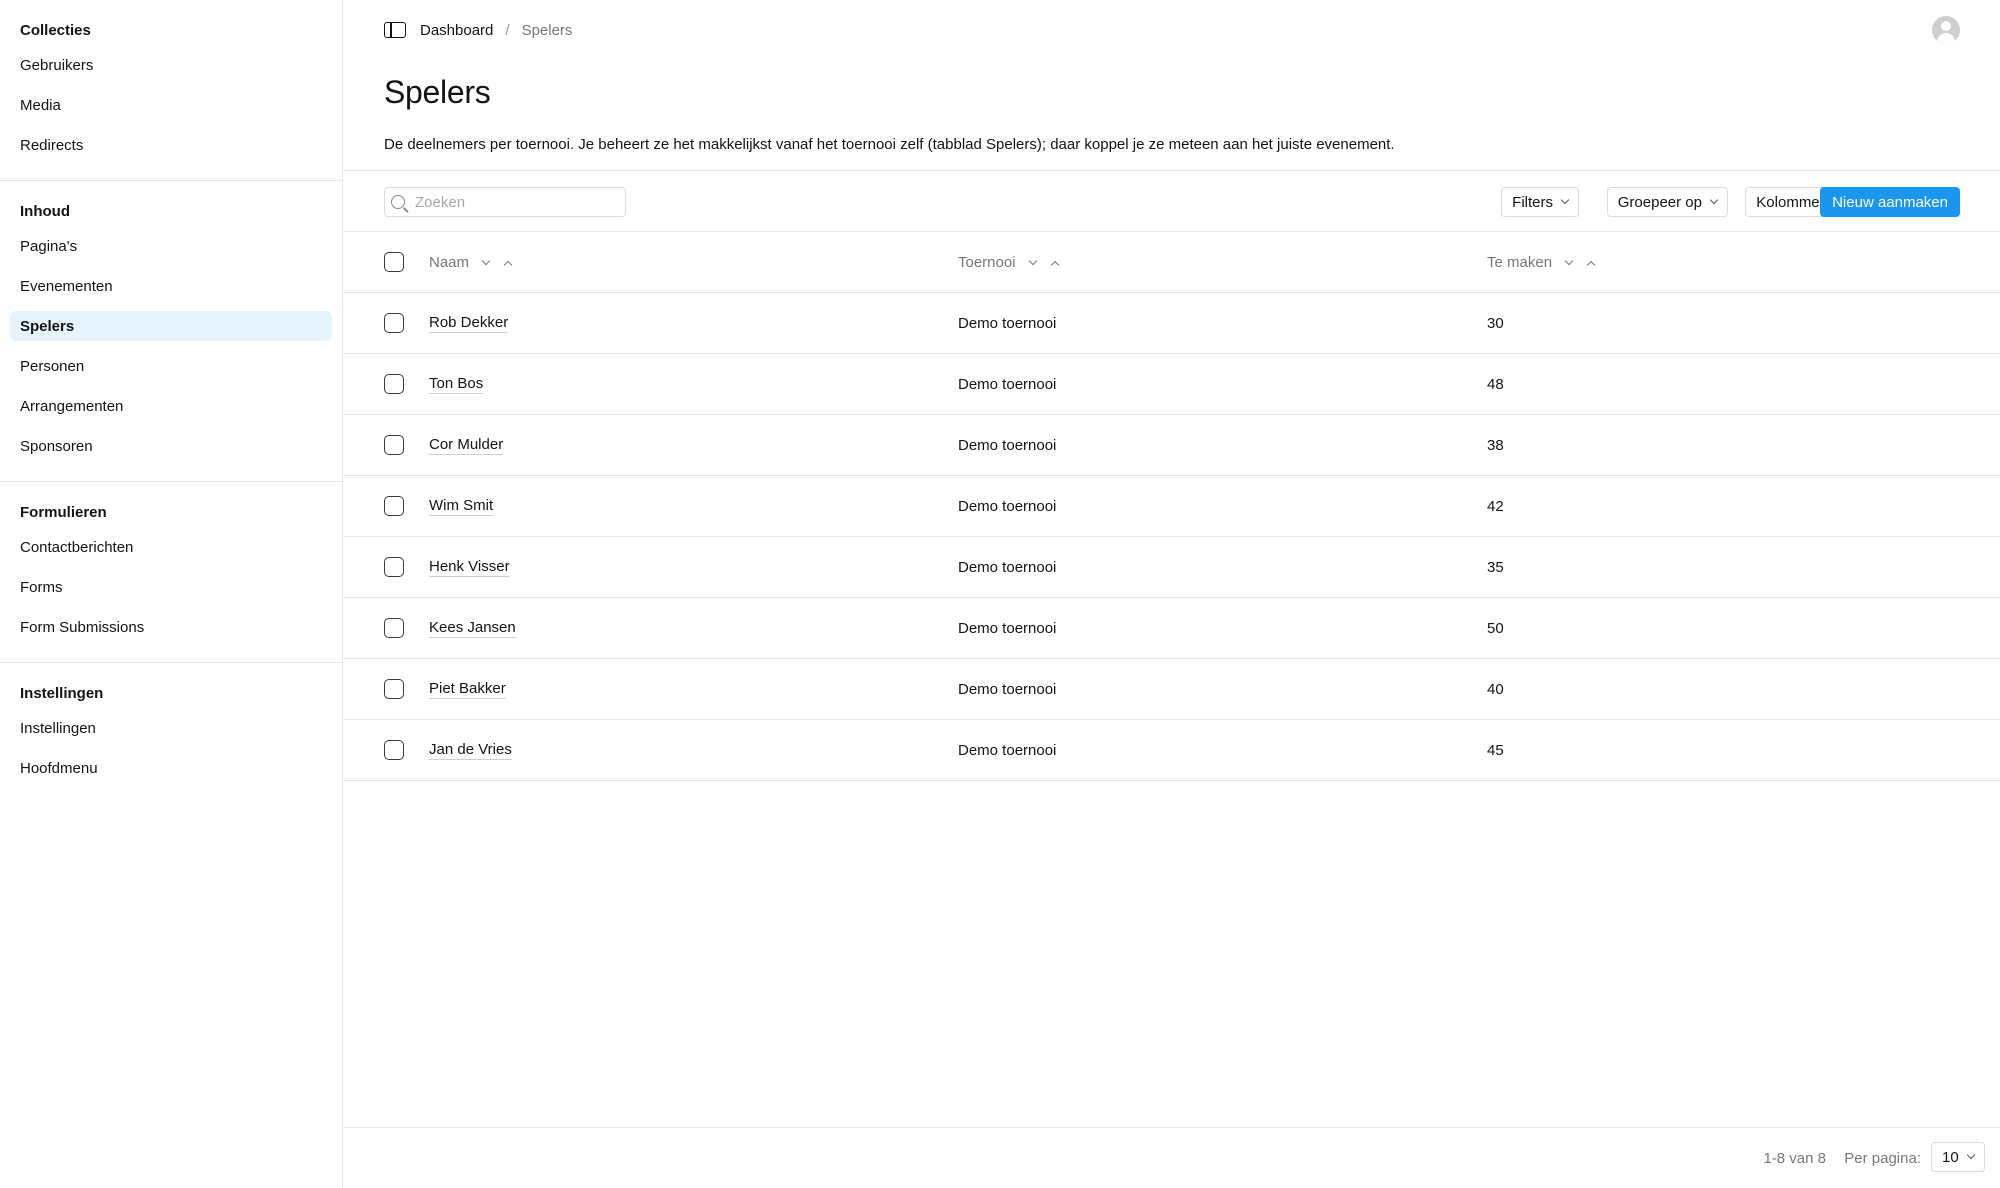 The width and height of the screenshot is (2000, 1188). What do you see at coordinates (171, 246) in the screenshot?
I see `sidebar-item-paginas: Pagina's` at bounding box center [171, 246].